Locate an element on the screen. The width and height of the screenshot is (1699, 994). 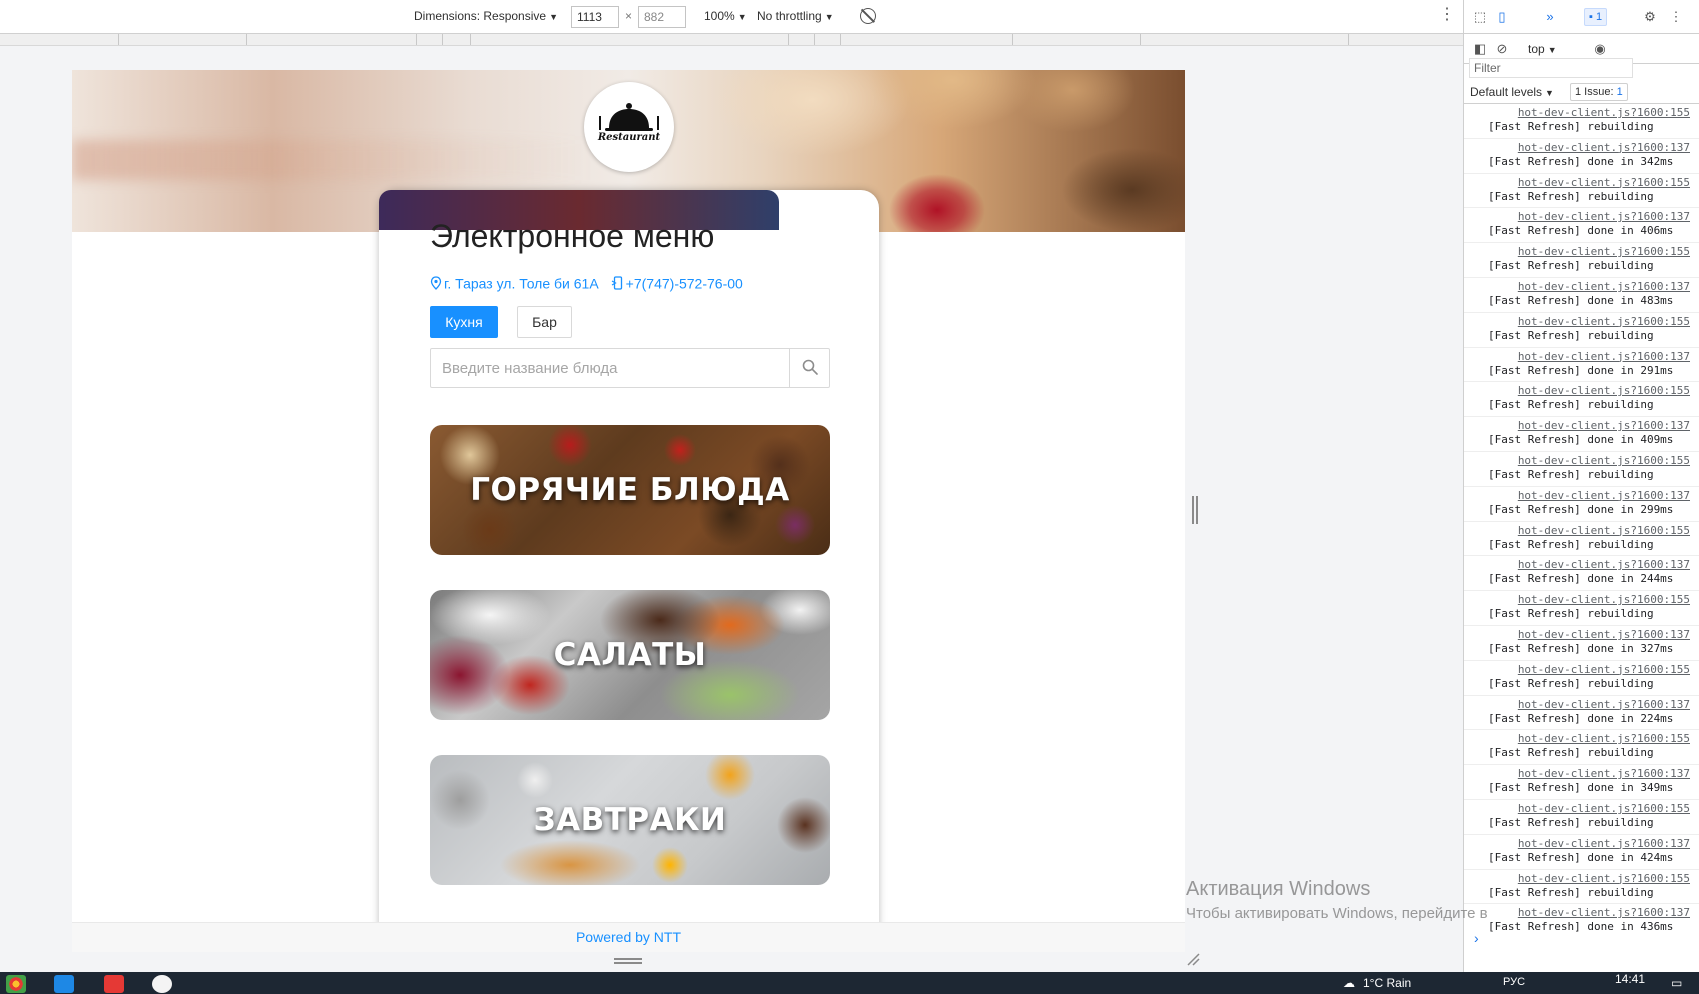
live-expression-eye-icon: ◉ is located at coordinates (1600, 49).